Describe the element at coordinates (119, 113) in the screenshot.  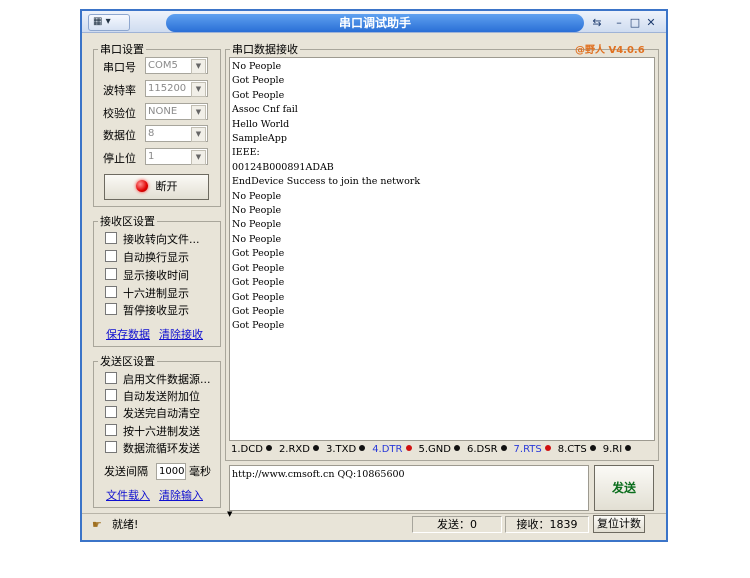
I see `parity-label: 校验位` at that location.